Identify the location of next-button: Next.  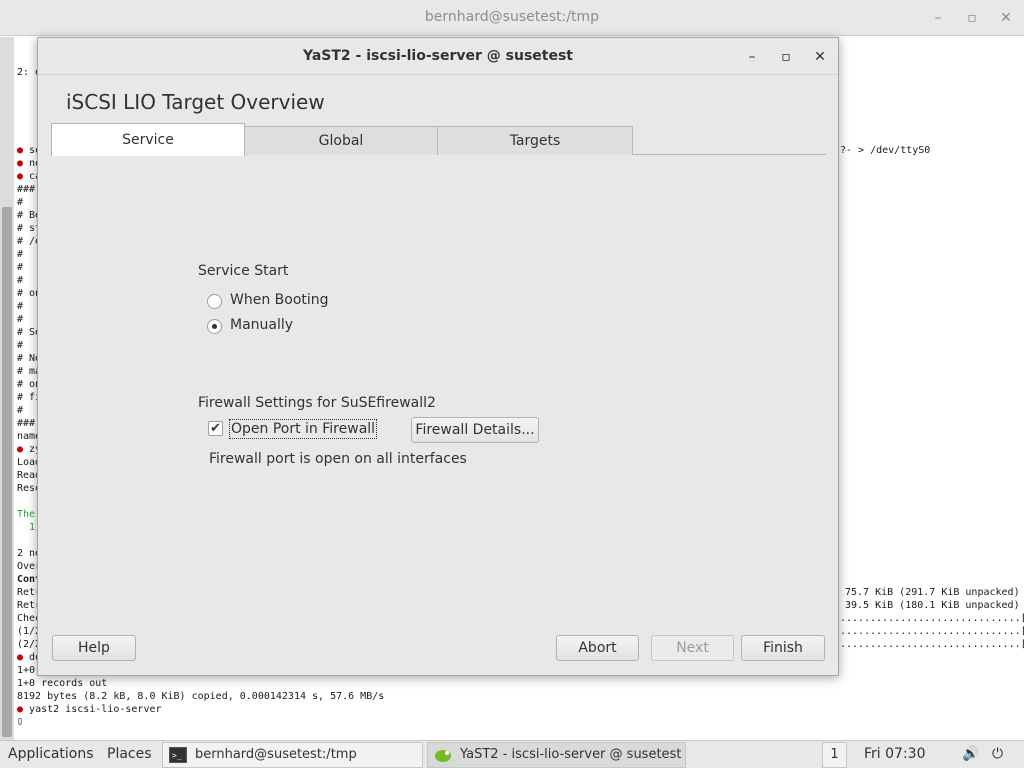
(692, 648).